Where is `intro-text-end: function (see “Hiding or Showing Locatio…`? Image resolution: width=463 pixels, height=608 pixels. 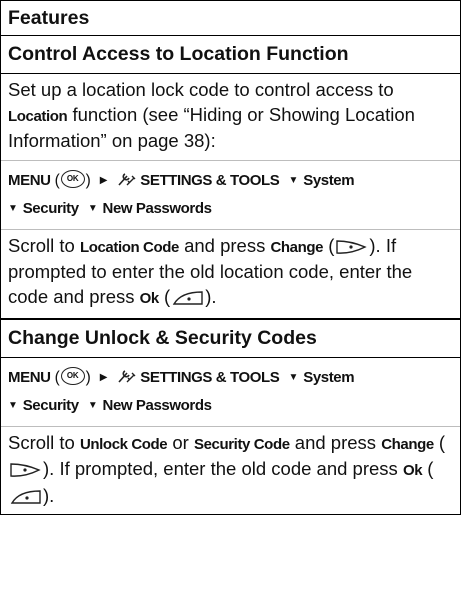
intro-text-end: function (see “Hiding or Showing Locatio… is located at coordinates (211, 127).